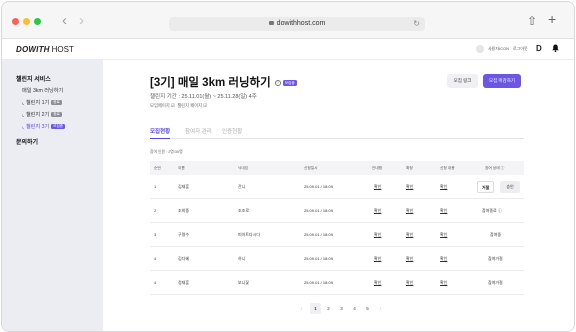 This screenshot has height=332, width=576. I want to click on bell-icon, so click(555, 49).